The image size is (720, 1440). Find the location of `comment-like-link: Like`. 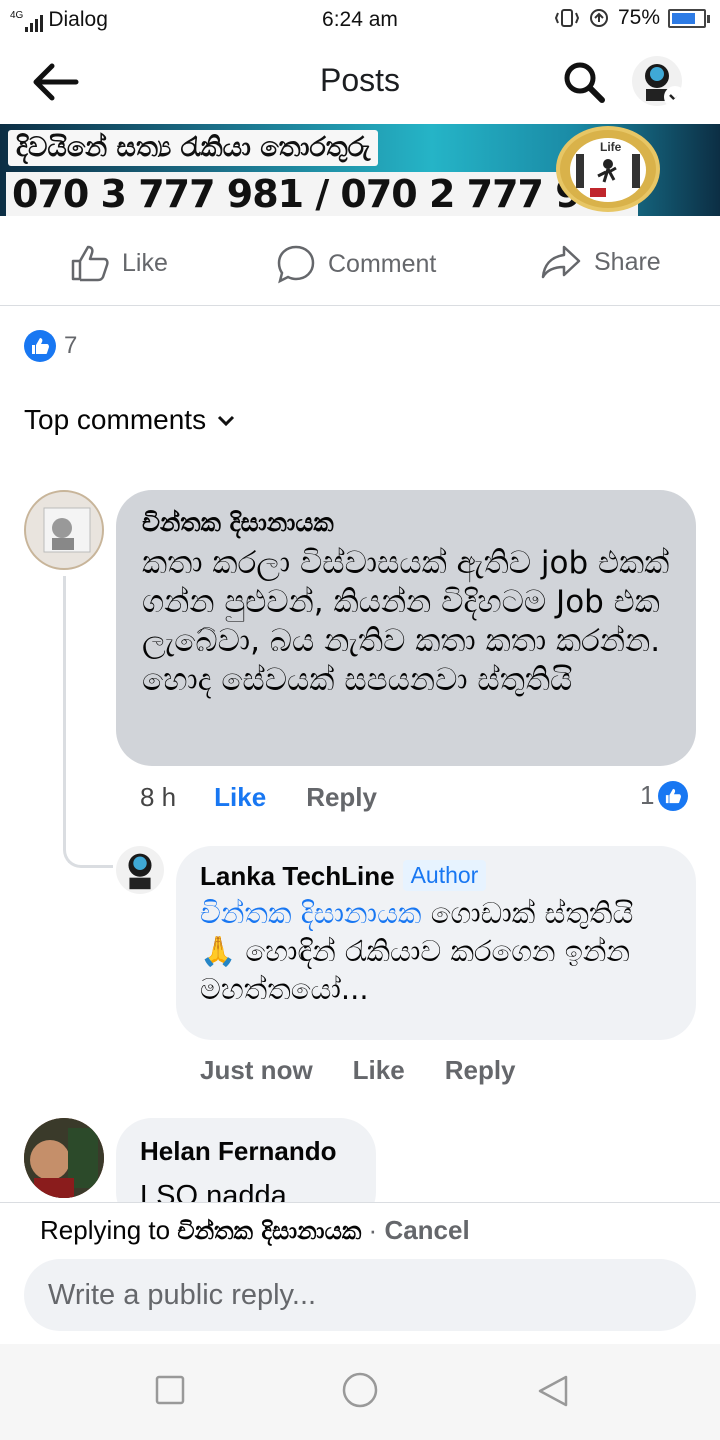

comment-like-link: Like is located at coordinates (240, 797).